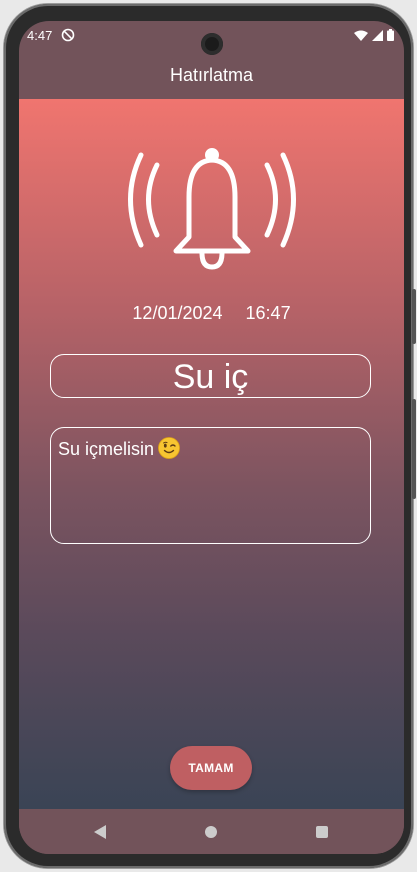 The width and height of the screenshot is (417, 872). I want to click on power-button, so click(414, 316).